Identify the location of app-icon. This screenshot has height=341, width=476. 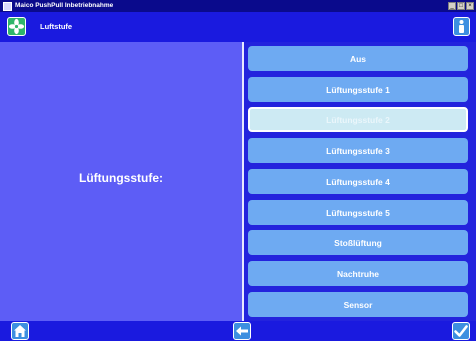
(7, 6).